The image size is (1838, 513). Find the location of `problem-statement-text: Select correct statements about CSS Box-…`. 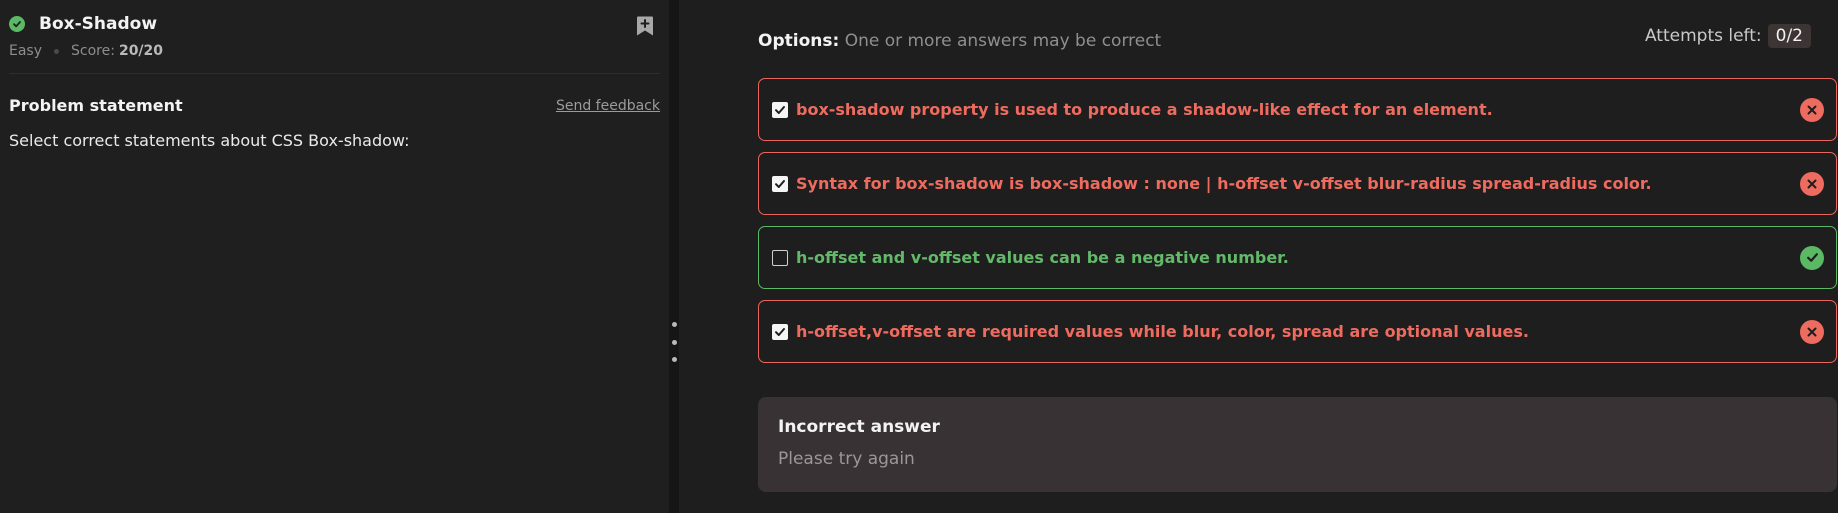

problem-statement-text: Select correct statements about CSS Box-… is located at coordinates (209, 140).